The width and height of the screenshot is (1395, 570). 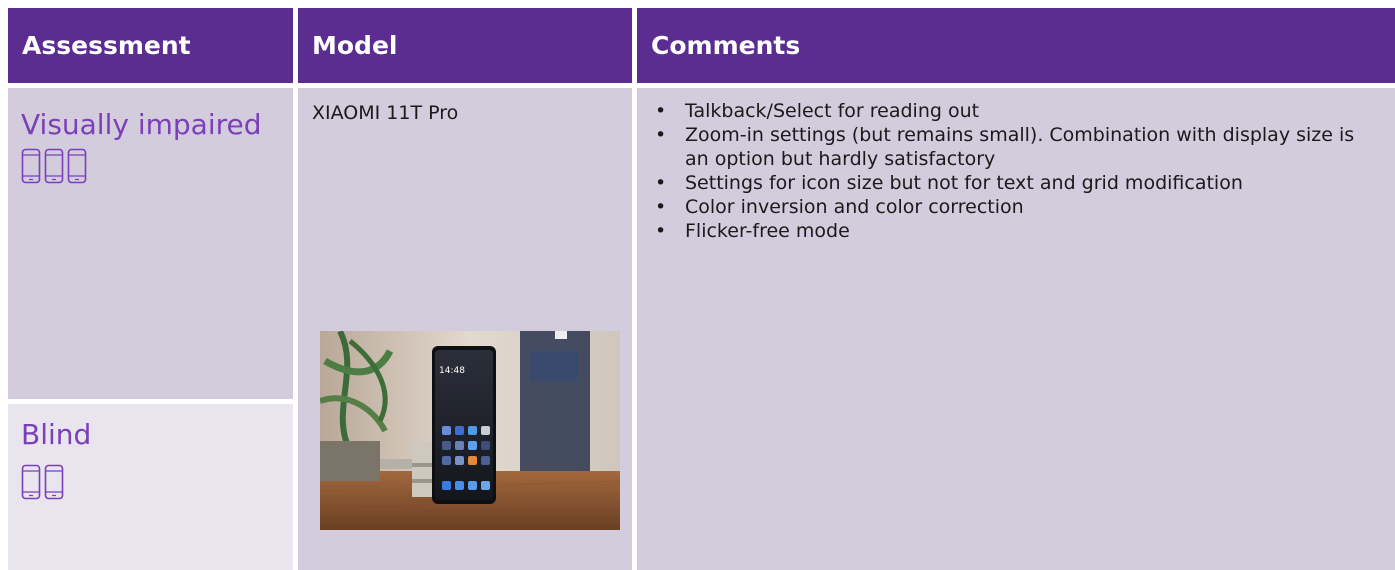 I want to click on assessment-blind-cell: Blind, so click(x=150, y=487).